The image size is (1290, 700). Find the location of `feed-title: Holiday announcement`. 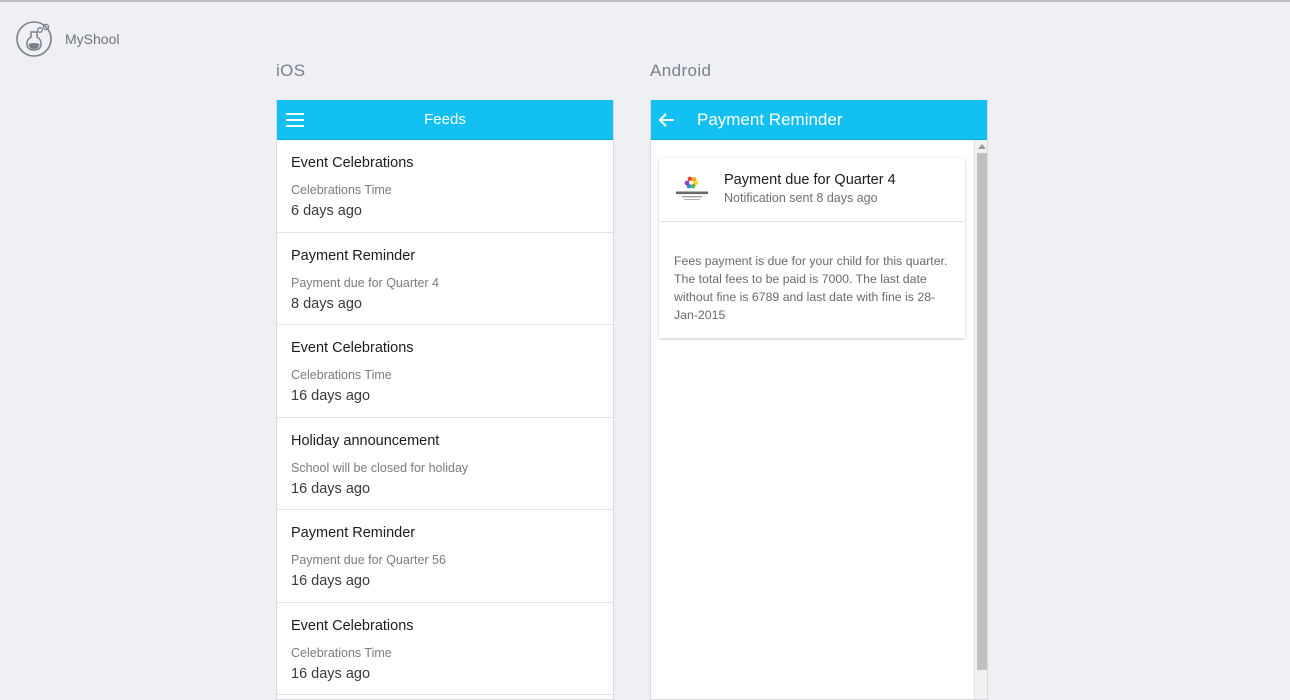

feed-title: Holiday announcement is located at coordinates (365, 440).